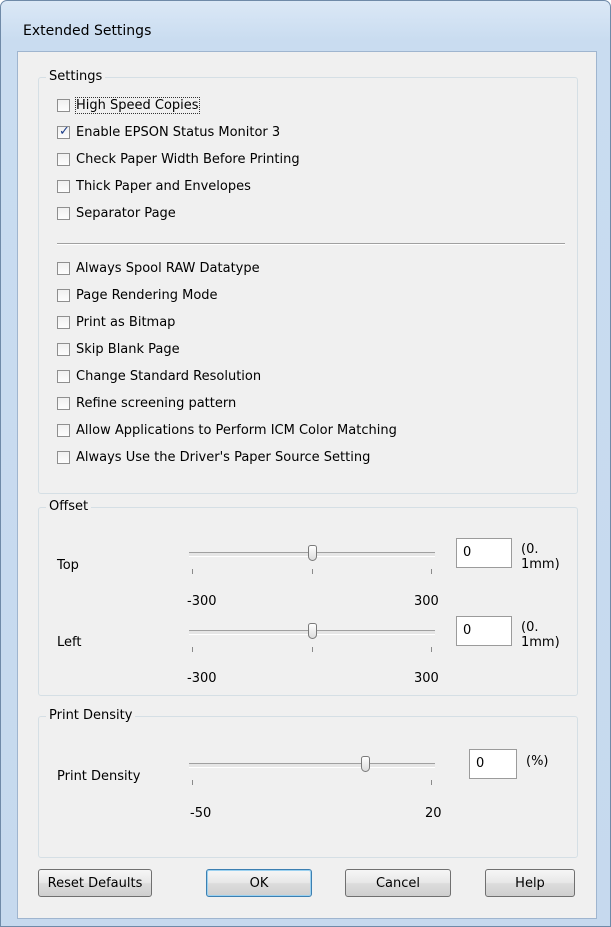  What do you see at coordinates (312, 765) in the screenshot?
I see `slider-track` at bounding box center [312, 765].